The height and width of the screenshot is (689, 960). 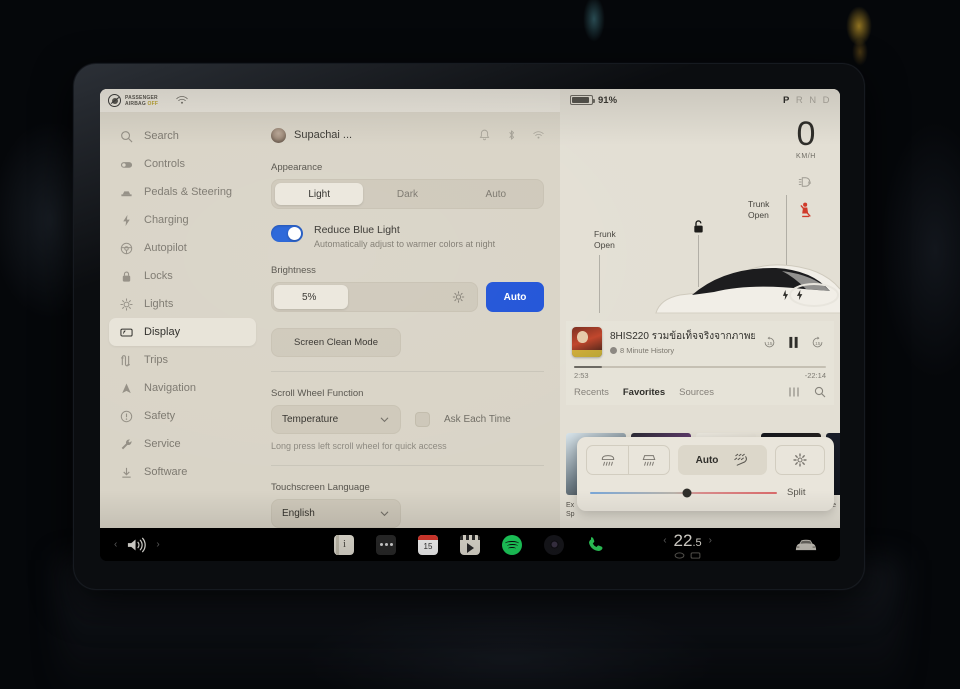 What do you see at coordinates (767, 240) in the screenshot?
I see `trunk-open-callout: Trunk Open` at bounding box center [767, 240].